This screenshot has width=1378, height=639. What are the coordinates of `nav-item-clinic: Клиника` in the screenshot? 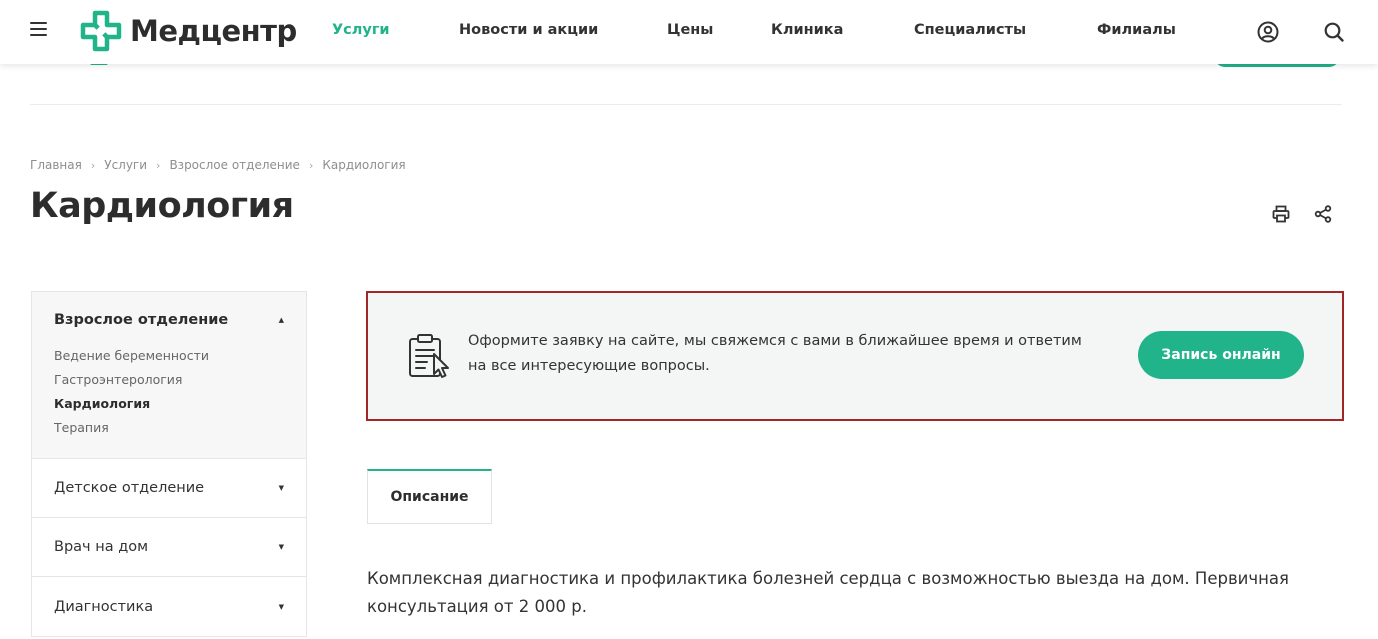 It's located at (807, 30).